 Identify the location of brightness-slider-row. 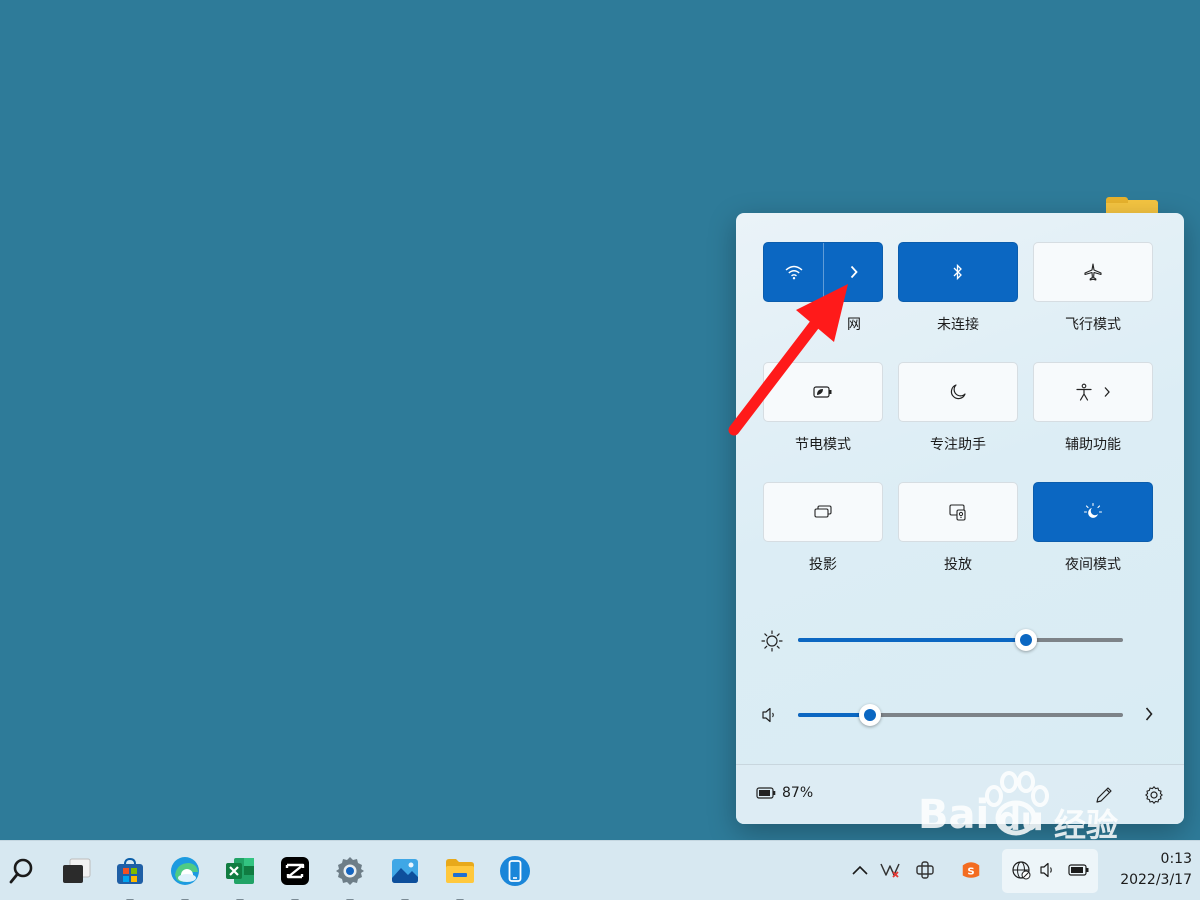
(960, 640).